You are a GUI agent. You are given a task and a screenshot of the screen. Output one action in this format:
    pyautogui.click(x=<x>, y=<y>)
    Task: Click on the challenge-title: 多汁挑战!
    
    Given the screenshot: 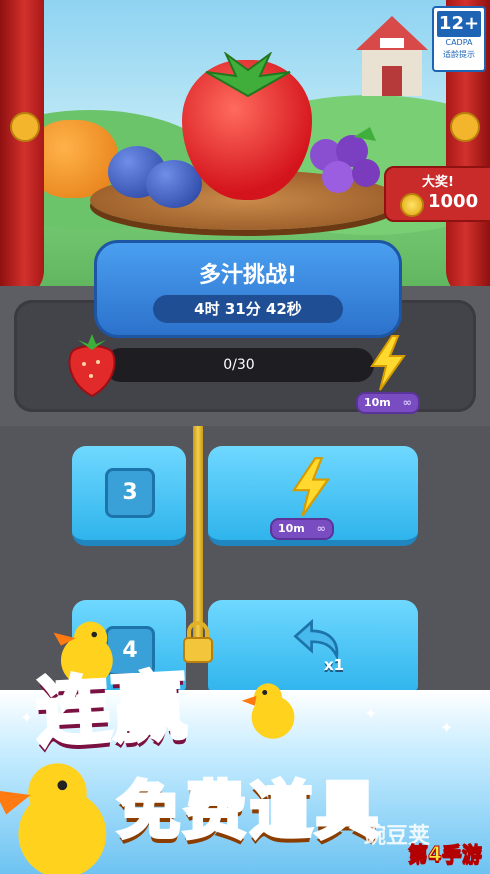 What is the action you would take?
    pyautogui.click(x=248, y=275)
    